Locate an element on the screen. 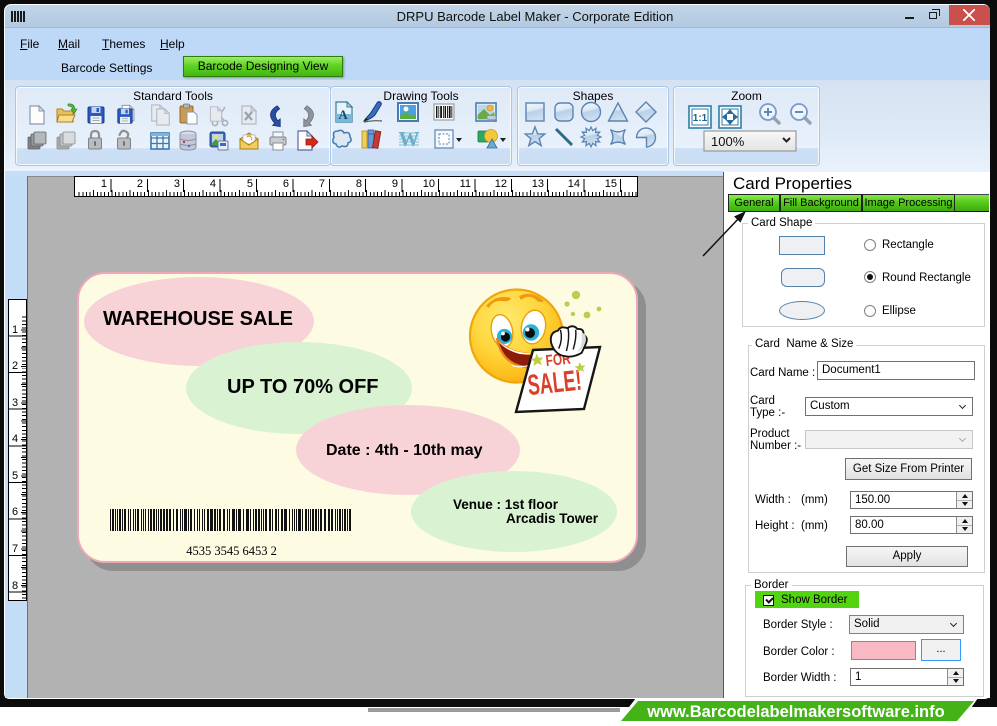  svg-text: A is located at coordinates (343, 114).